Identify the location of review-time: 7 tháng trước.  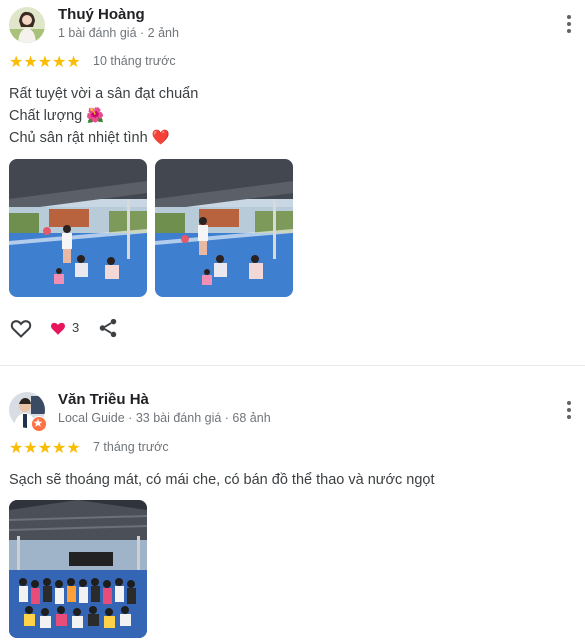
(131, 447).